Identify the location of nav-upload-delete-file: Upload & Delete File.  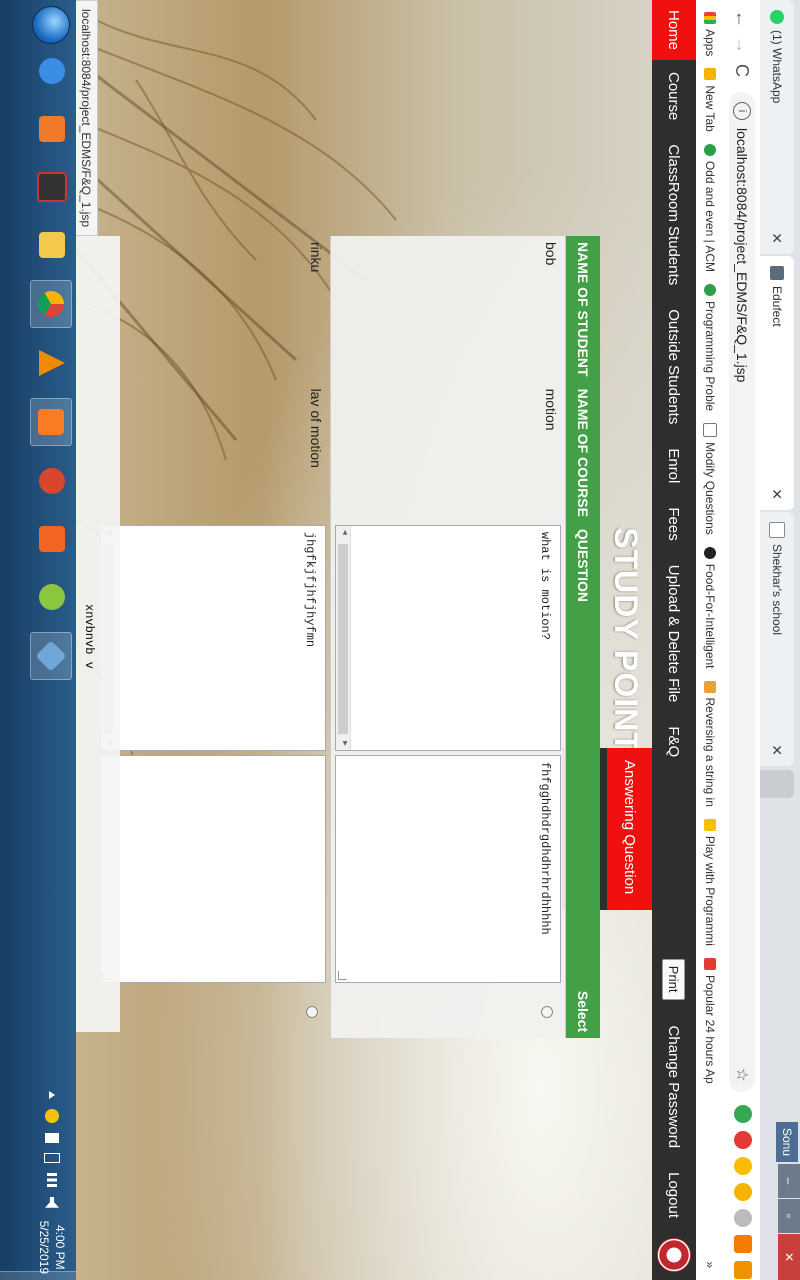
(674, 634).